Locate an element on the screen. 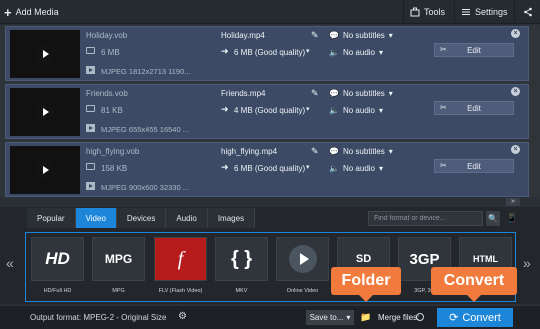 The width and height of the screenshot is (540, 329). format-tabs: Popular Video Devices Audio Images is located at coordinates (141, 218).